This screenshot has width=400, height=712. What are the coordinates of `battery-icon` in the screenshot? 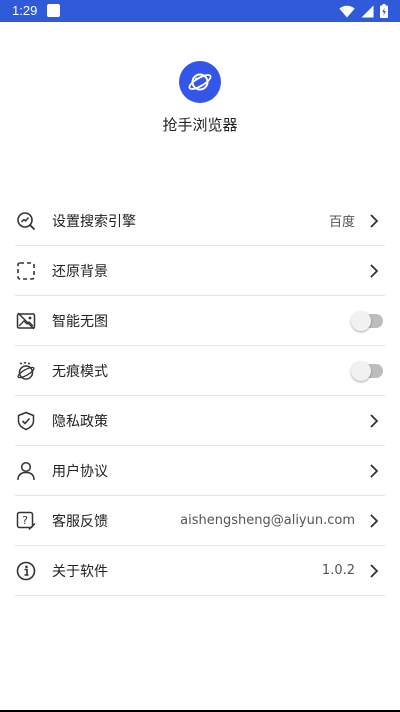 It's located at (384, 11).